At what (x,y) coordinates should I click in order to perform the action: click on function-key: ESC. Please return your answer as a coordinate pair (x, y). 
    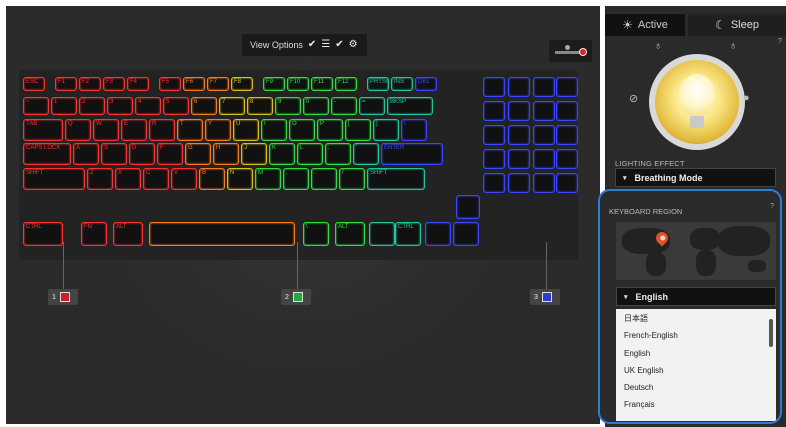
    Looking at the image, I should click on (34, 84).